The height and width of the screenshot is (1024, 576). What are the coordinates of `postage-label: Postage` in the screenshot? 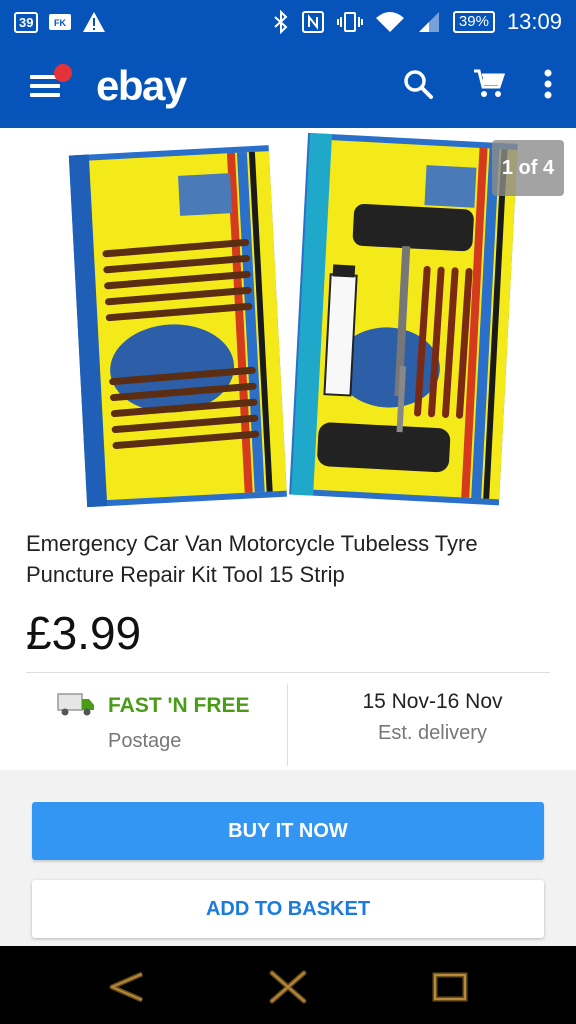 It's located at (145, 741).